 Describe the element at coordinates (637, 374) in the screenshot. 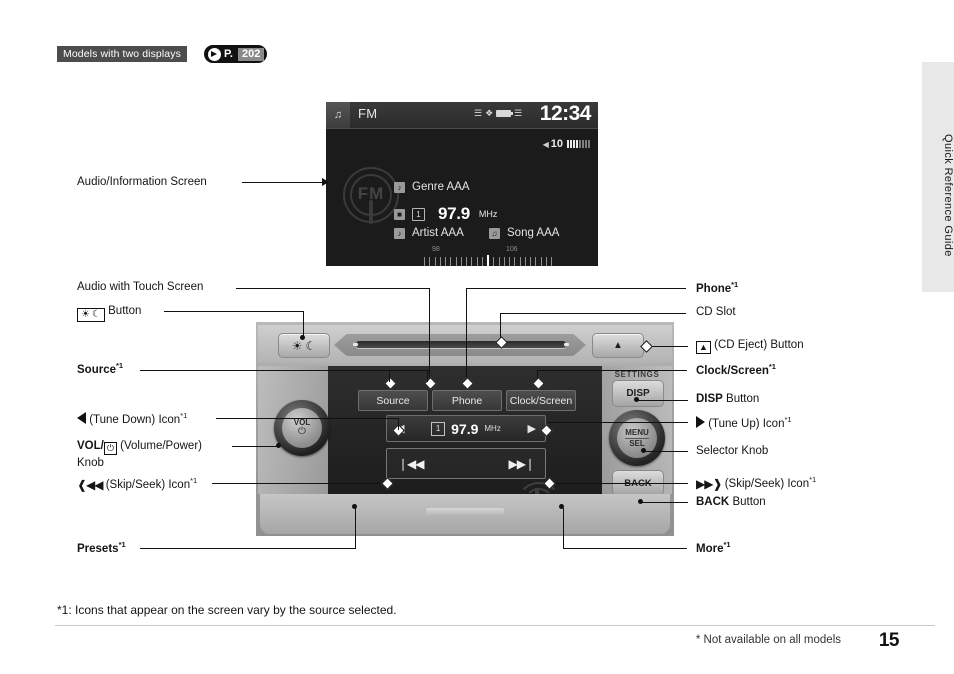

I see `settings-label: SETTINGS` at that location.